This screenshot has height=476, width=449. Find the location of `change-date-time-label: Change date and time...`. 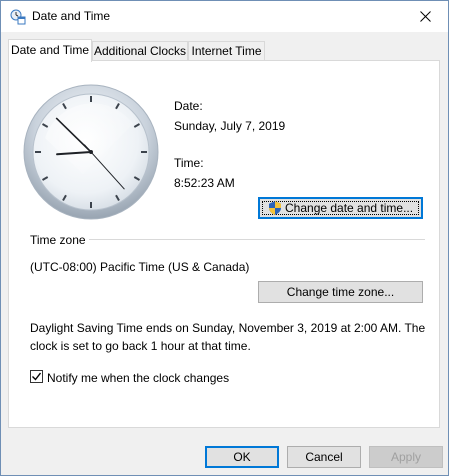

change-date-time-label: Change date and time... is located at coordinates (349, 208).